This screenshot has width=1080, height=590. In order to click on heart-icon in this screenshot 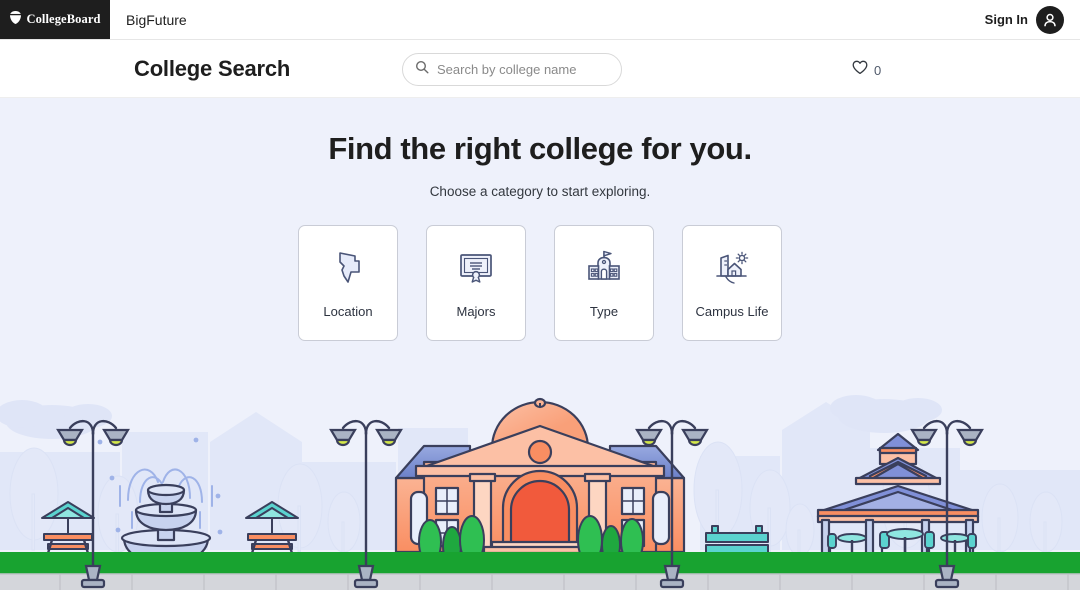, I will do `click(860, 70)`.